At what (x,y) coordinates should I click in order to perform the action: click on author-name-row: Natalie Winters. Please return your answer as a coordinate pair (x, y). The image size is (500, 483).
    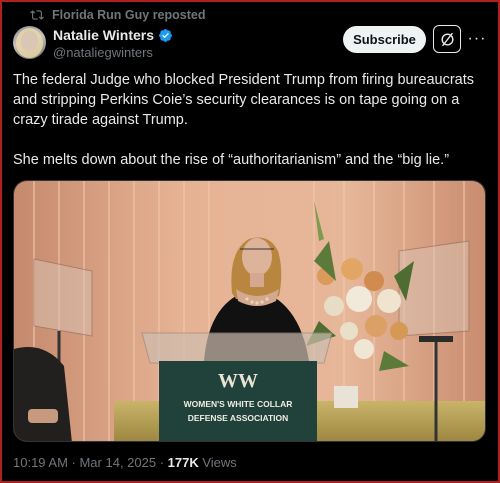
    Looking at the image, I should click on (113, 35).